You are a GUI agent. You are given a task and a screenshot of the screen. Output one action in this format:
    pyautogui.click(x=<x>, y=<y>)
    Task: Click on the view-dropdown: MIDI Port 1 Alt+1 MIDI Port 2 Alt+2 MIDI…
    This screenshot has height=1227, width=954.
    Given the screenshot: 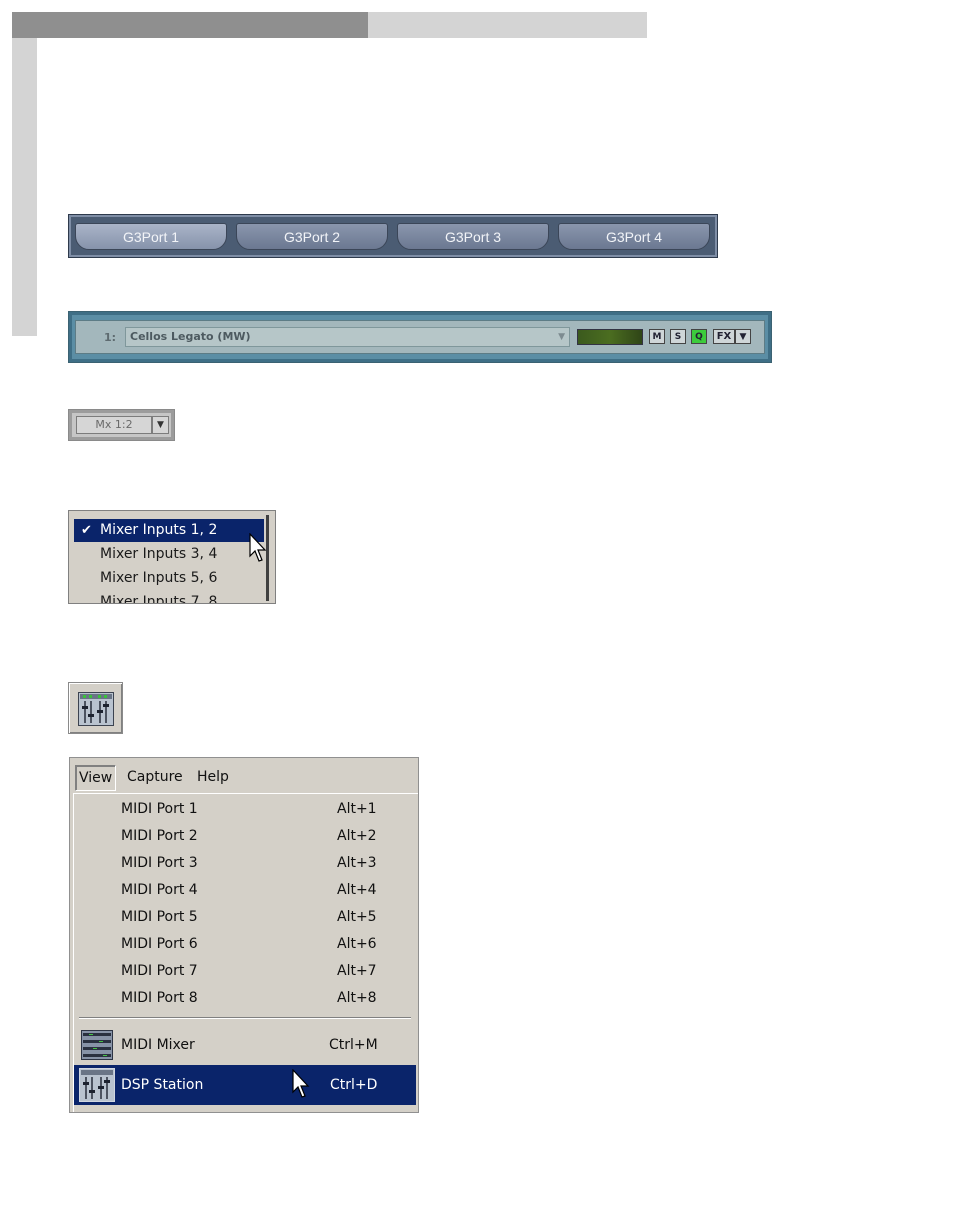 What is the action you would take?
    pyautogui.click(x=246, y=952)
    